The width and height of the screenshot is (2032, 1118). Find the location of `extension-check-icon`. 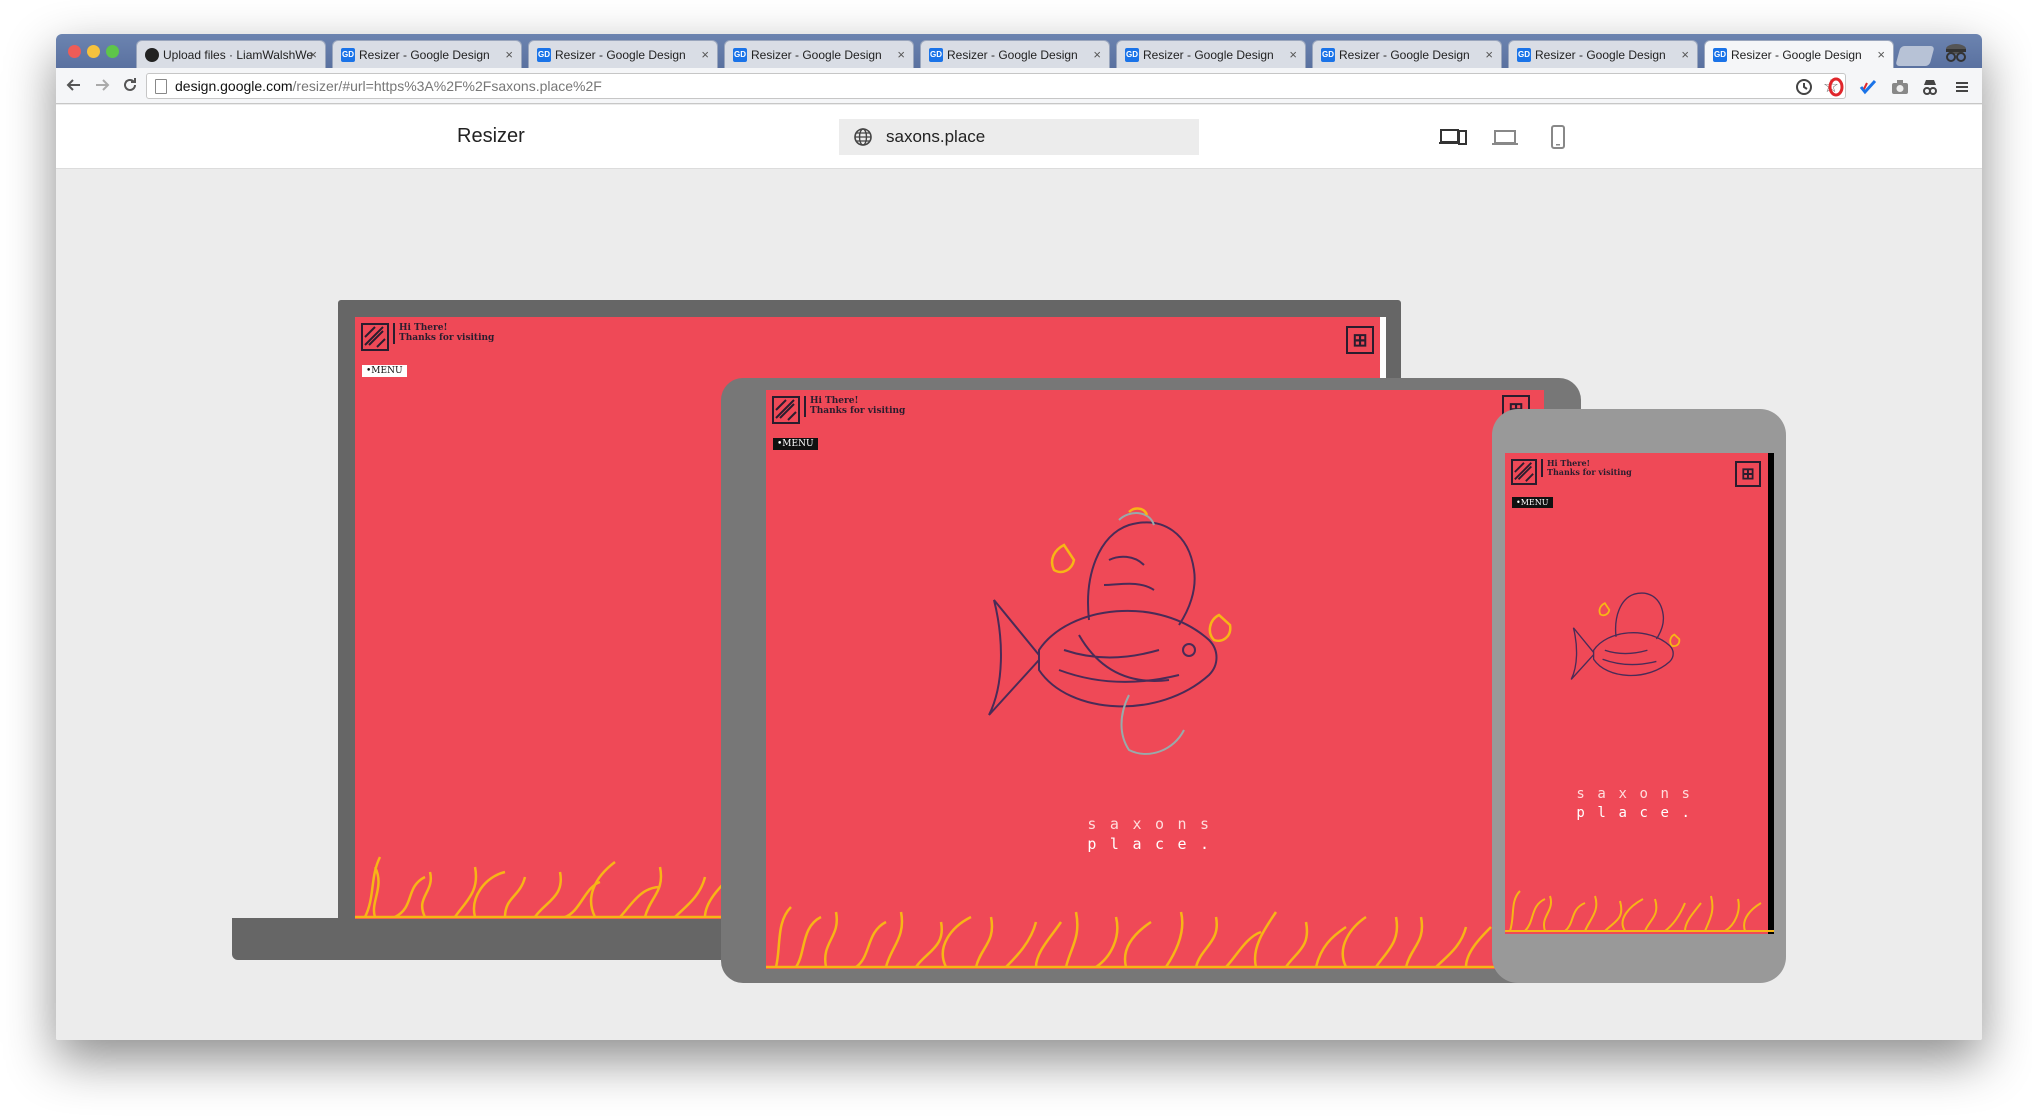

extension-check-icon is located at coordinates (1868, 87).